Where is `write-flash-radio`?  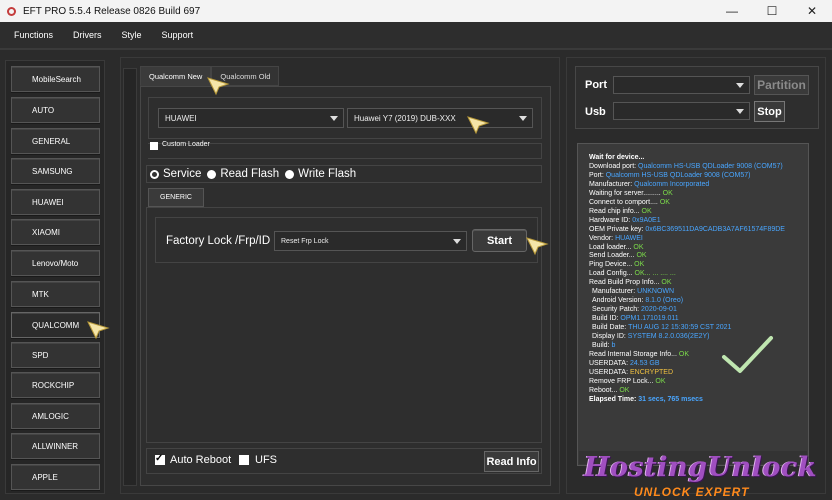
write-flash-radio is located at coordinates (290, 174).